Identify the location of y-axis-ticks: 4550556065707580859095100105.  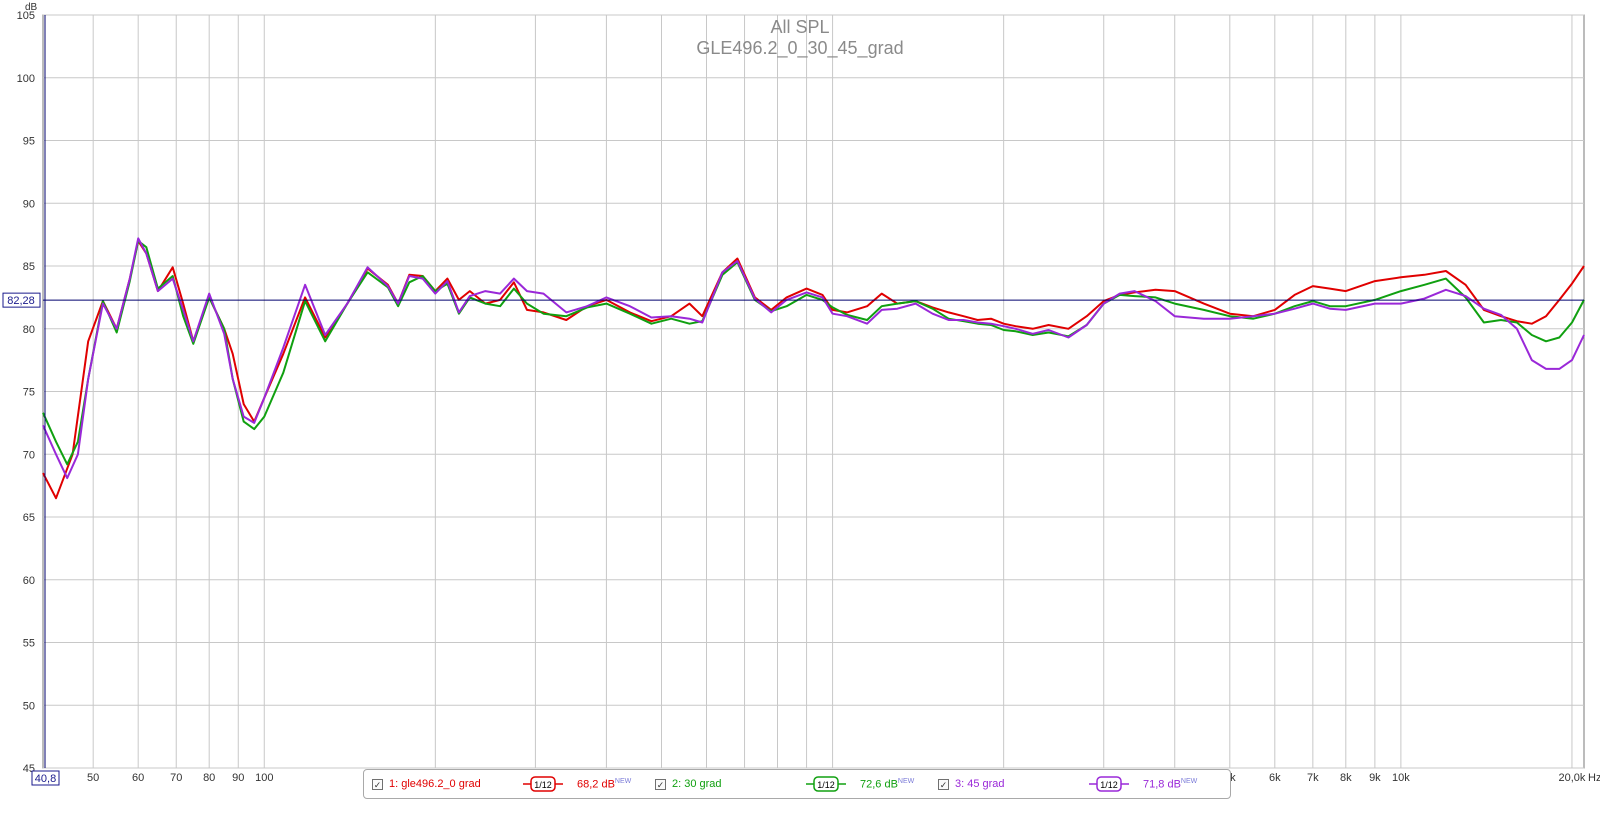
(26, 392).